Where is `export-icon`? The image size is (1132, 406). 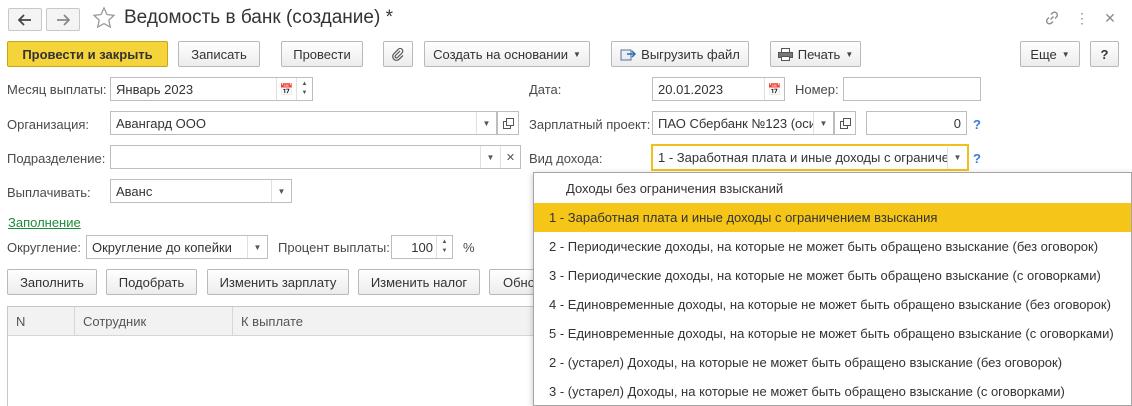 export-icon is located at coordinates (628, 55).